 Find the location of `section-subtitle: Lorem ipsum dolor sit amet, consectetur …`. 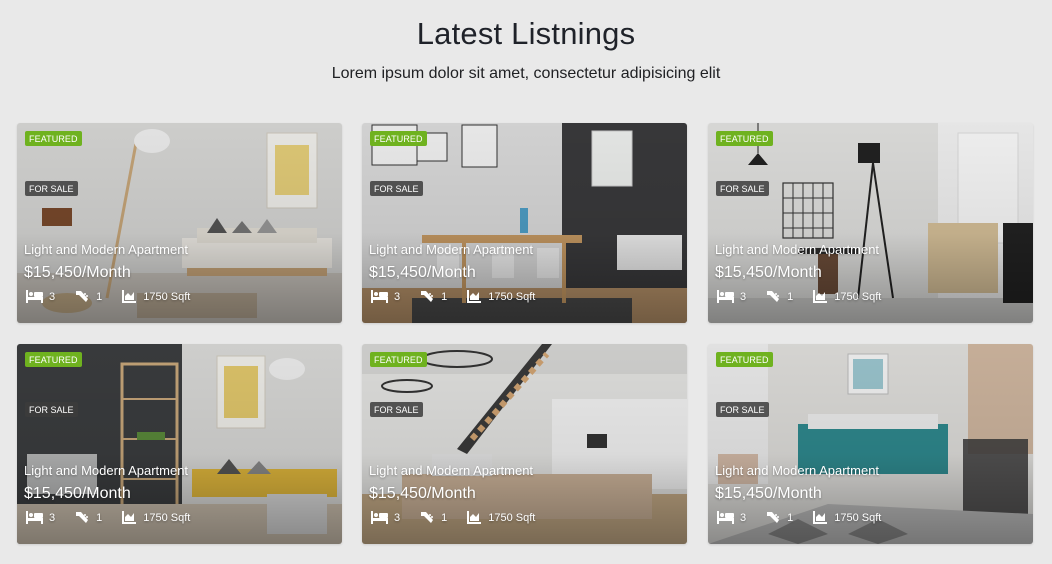

section-subtitle: Lorem ipsum dolor sit amet, consectetur … is located at coordinates (526, 73).